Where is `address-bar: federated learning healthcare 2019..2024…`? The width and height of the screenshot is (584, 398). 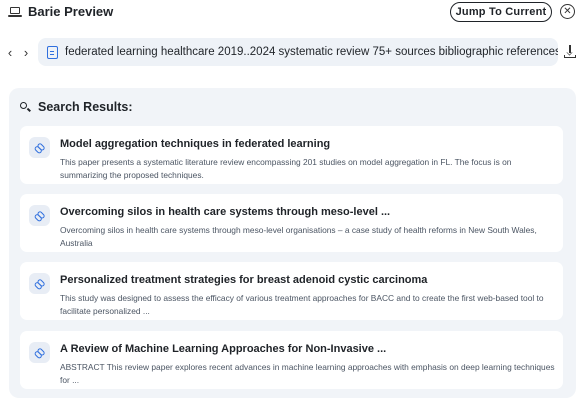
address-bar: federated learning healthcare 2019..2024… is located at coordinates (298, 52).